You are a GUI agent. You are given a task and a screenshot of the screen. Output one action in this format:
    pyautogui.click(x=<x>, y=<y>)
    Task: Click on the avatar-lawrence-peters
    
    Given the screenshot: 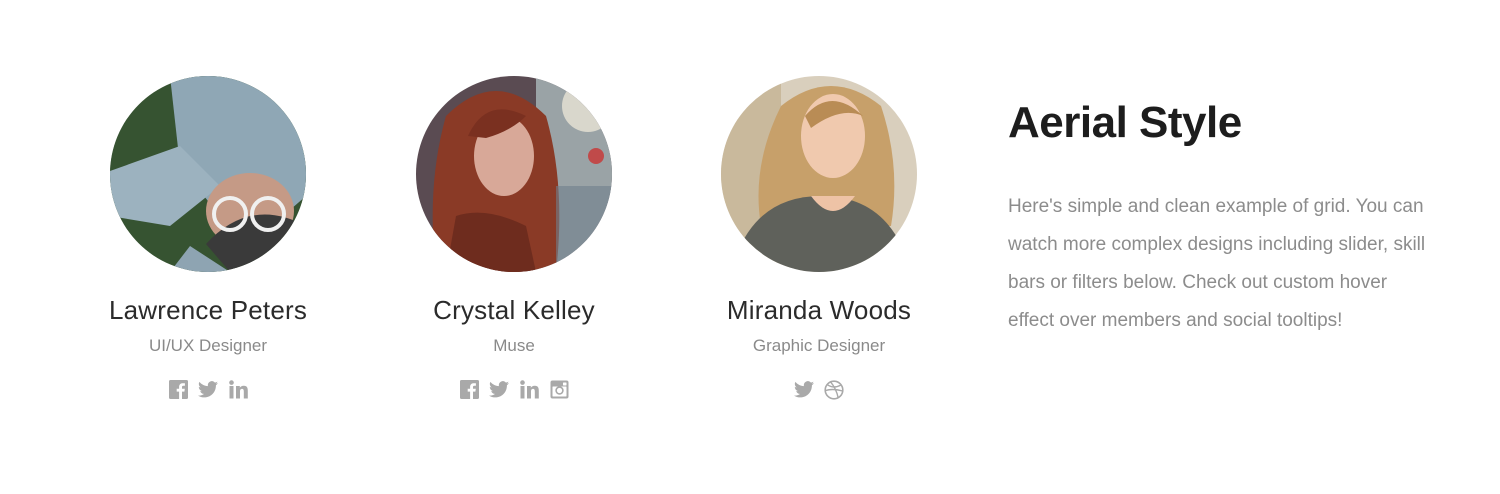 What is the action you would take?
    pyautogui.click(x=208, y=174)
    